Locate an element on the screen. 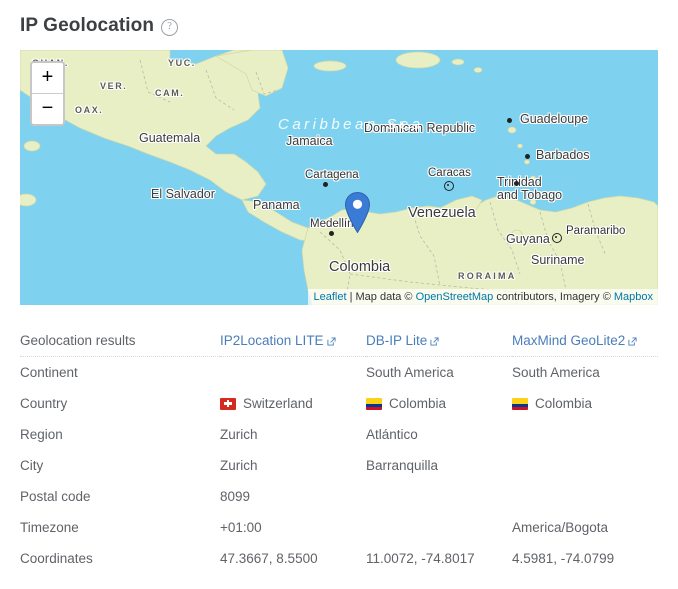 This screenshot has width=678, height=589. row-label: Region is located at coordinates (41, 434).